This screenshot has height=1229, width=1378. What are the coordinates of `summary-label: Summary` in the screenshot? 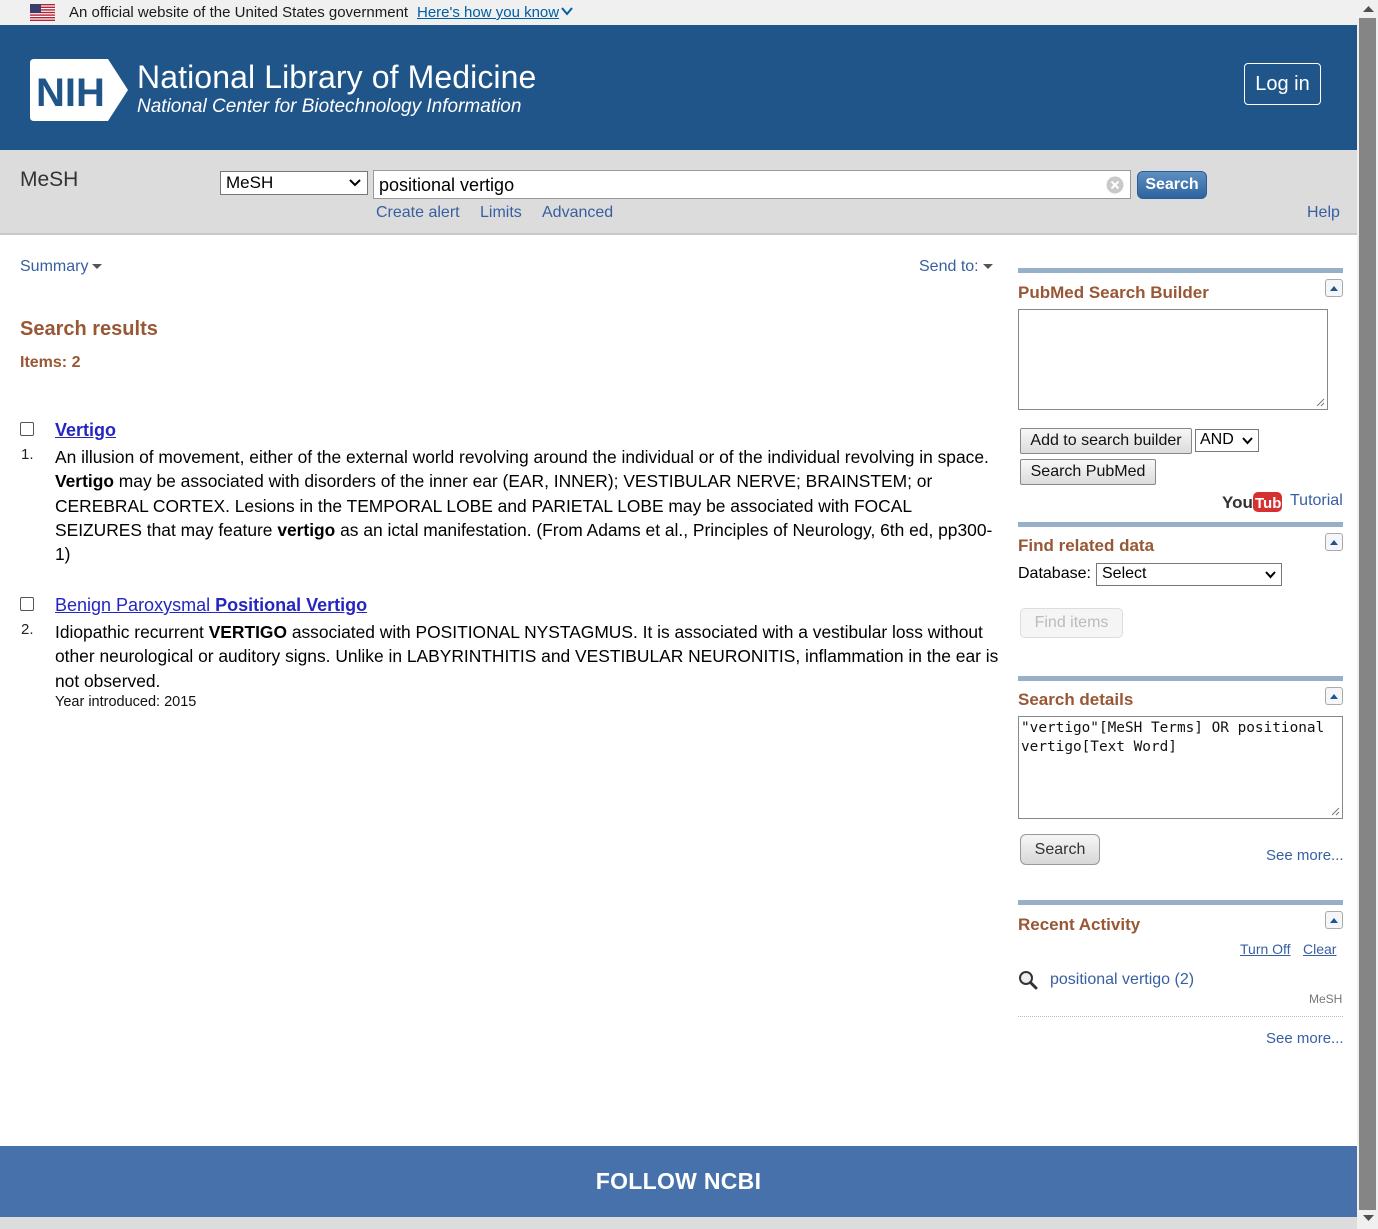 It's located at (54, 266).